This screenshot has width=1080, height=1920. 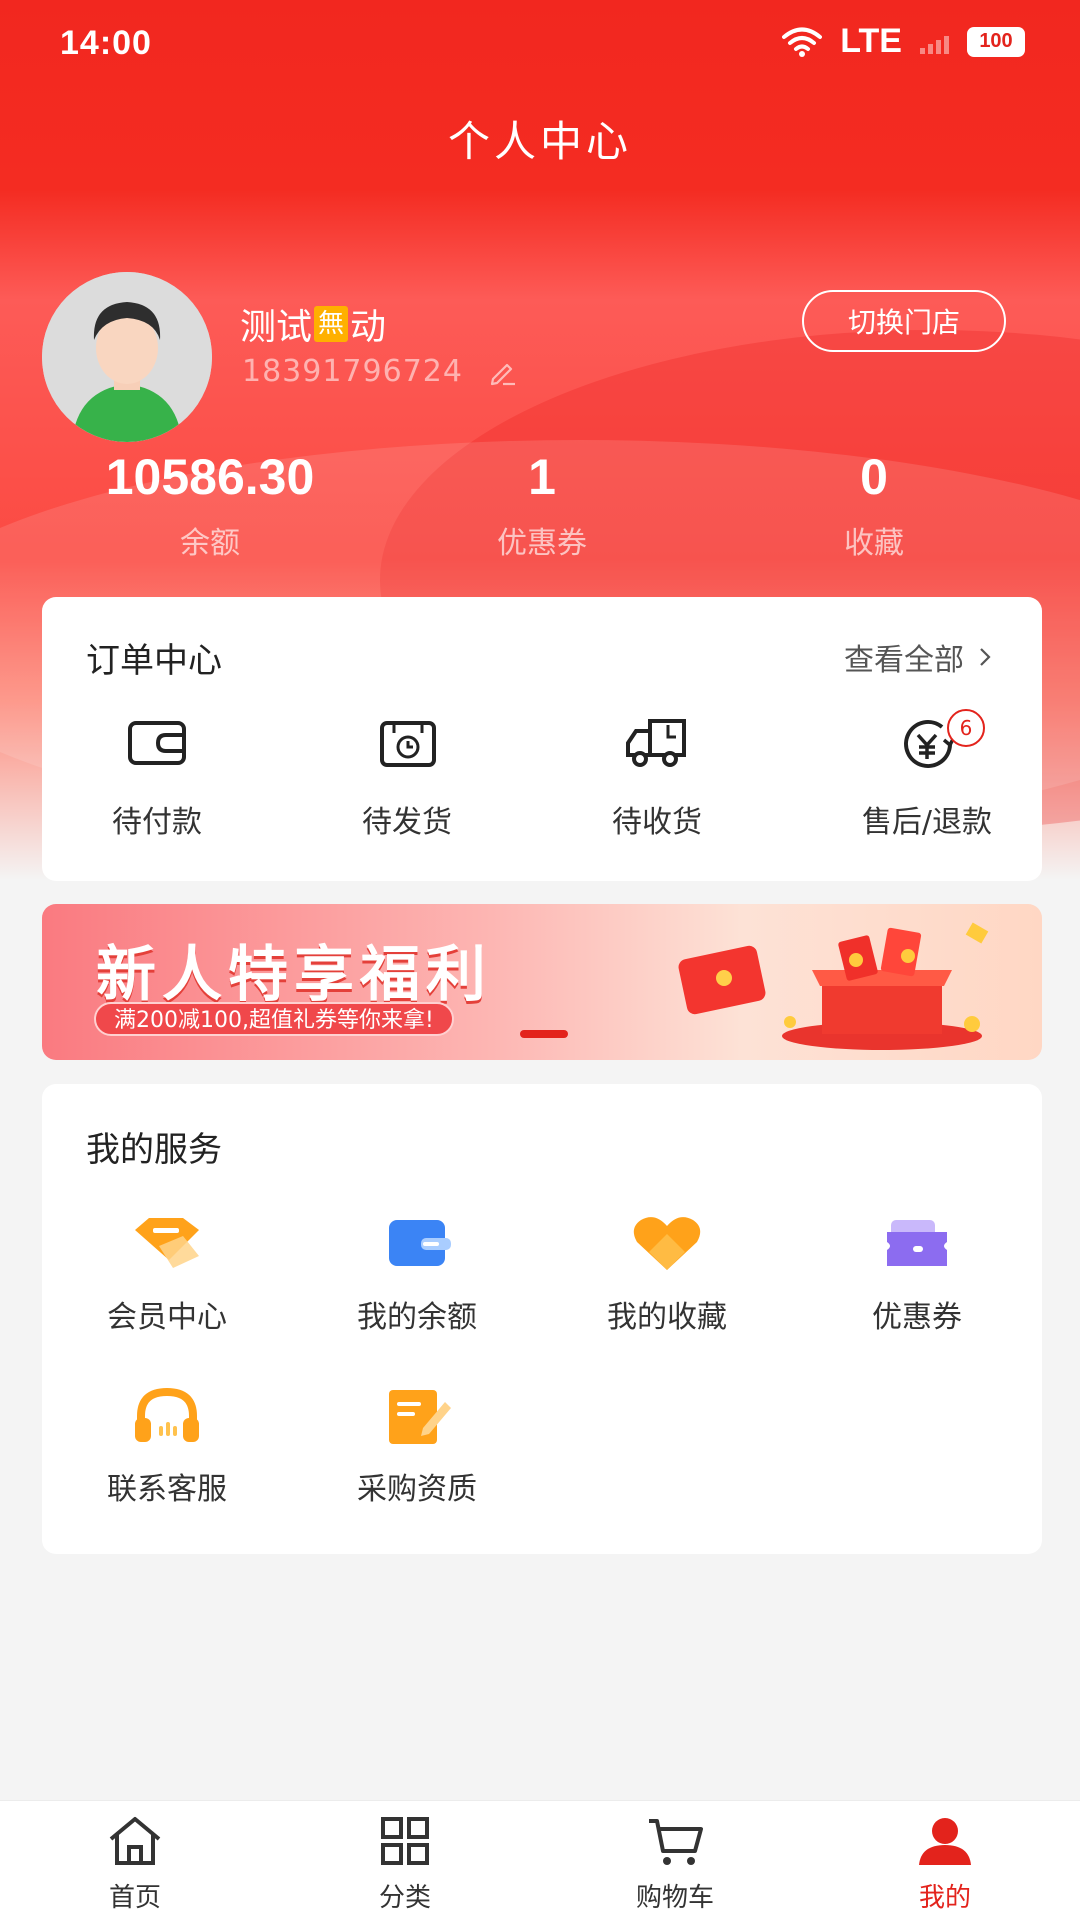 I want to click on service-my-balance: 我的余额, so click(x=417, y=1274).